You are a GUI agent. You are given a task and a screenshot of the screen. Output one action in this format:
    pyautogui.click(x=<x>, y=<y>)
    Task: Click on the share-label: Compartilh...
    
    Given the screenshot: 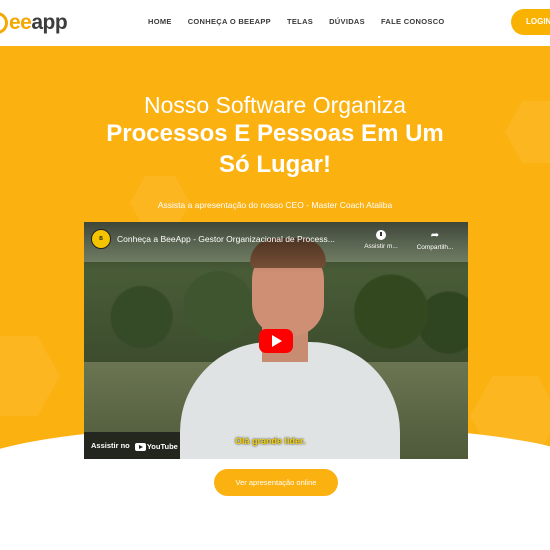 What is the action you would take?
    pyautogui.click(x=435, y=247)
    